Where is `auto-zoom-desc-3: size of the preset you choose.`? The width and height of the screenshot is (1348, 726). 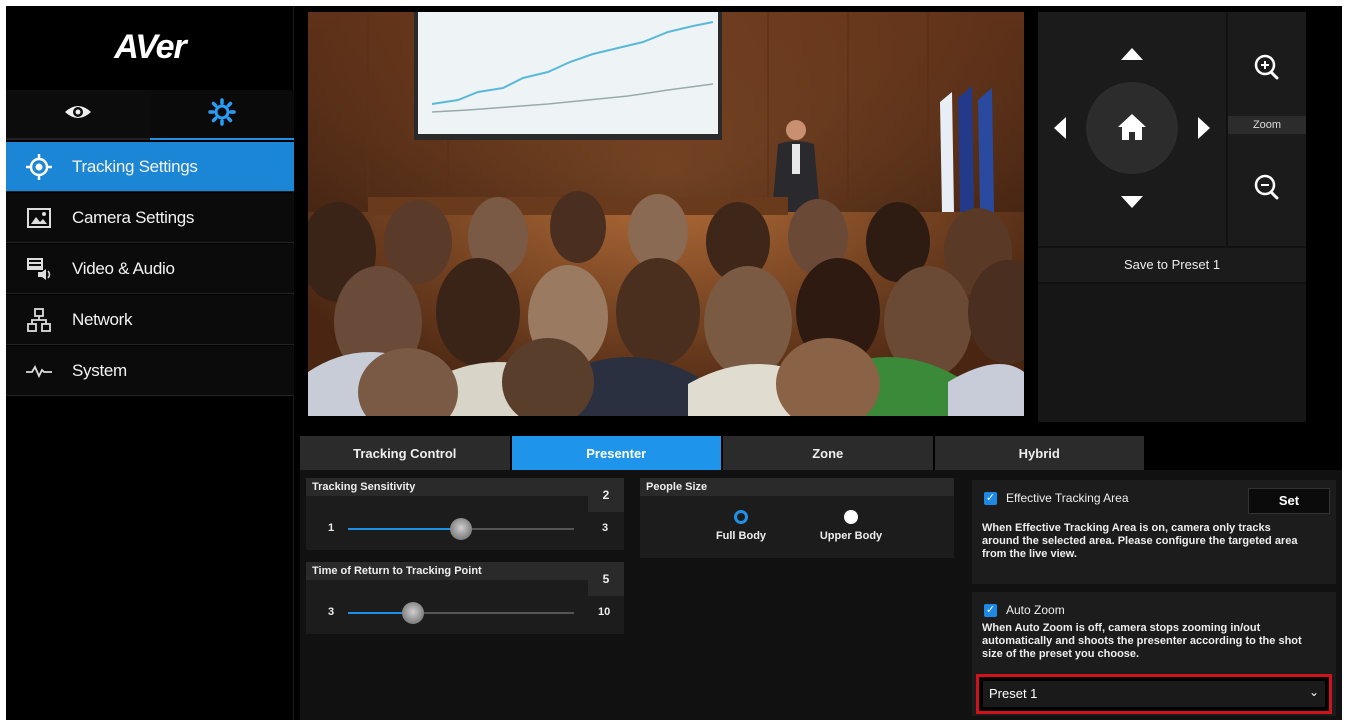
auto-zoom-desc-3: size of the preset you choose. is located at coordinates (1061, 654).